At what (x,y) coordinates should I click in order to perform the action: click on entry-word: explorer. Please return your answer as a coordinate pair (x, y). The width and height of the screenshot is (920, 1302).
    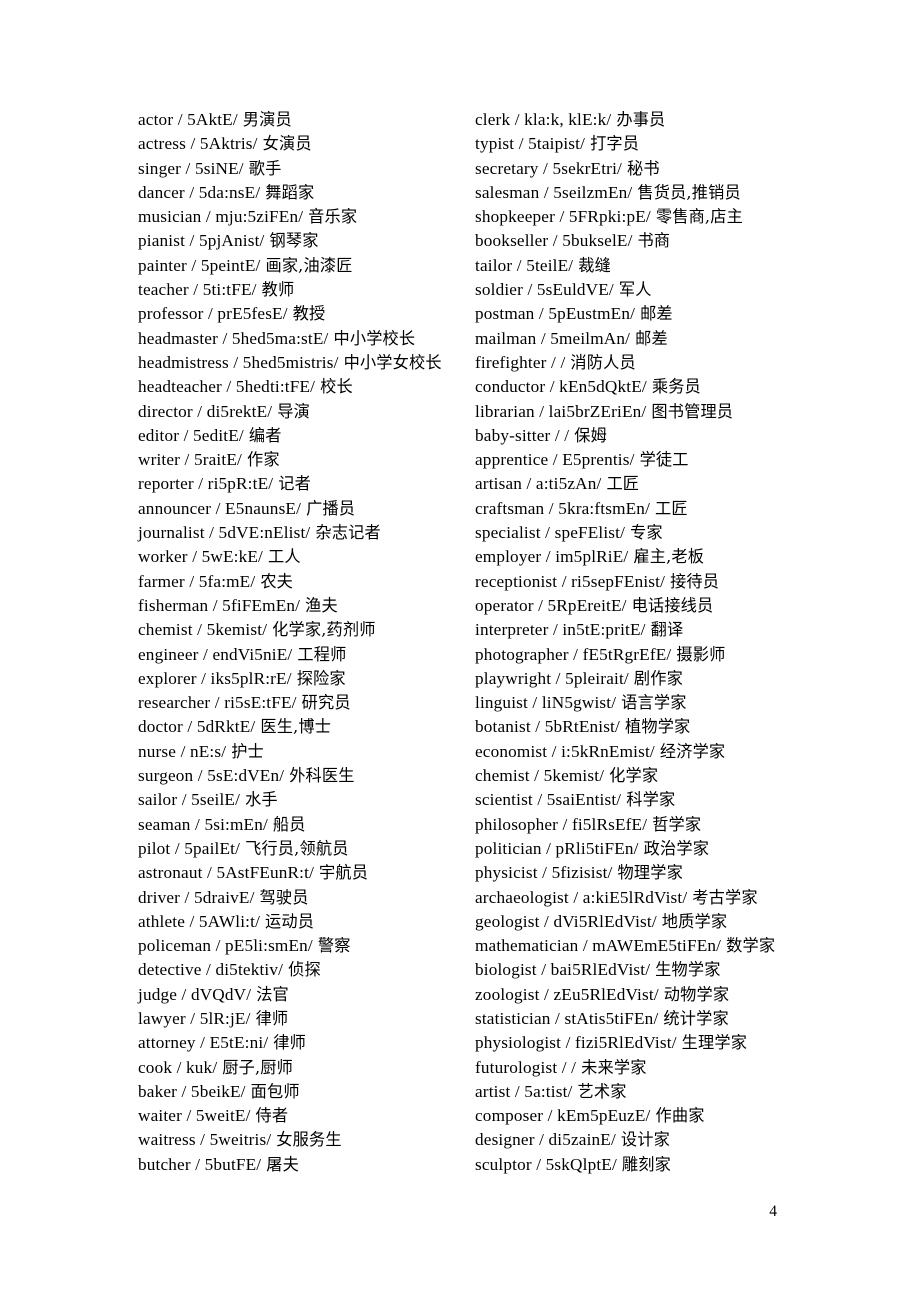
    Looking at the image, I should click on (167, 678).